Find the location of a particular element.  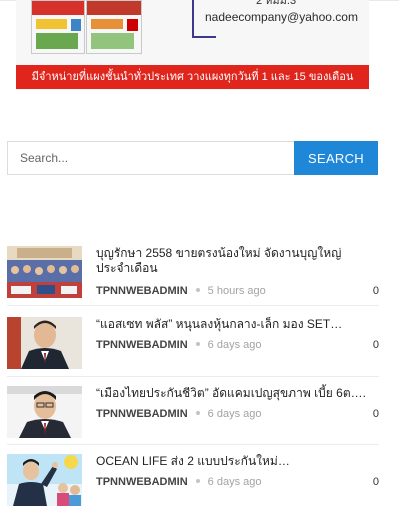

banner-email: nadeecompany@yahoo.com is located at coordinates (281, 17).